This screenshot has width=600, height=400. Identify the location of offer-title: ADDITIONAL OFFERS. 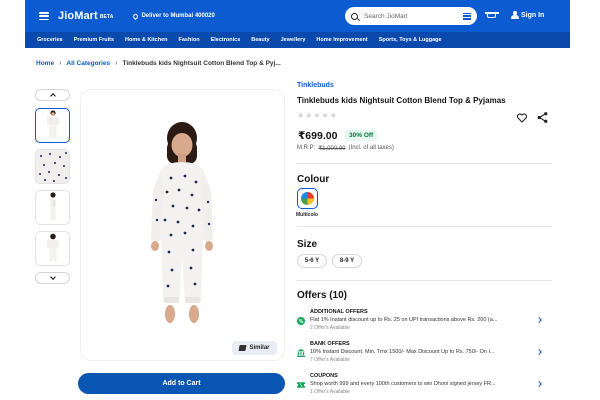
(339, 312).